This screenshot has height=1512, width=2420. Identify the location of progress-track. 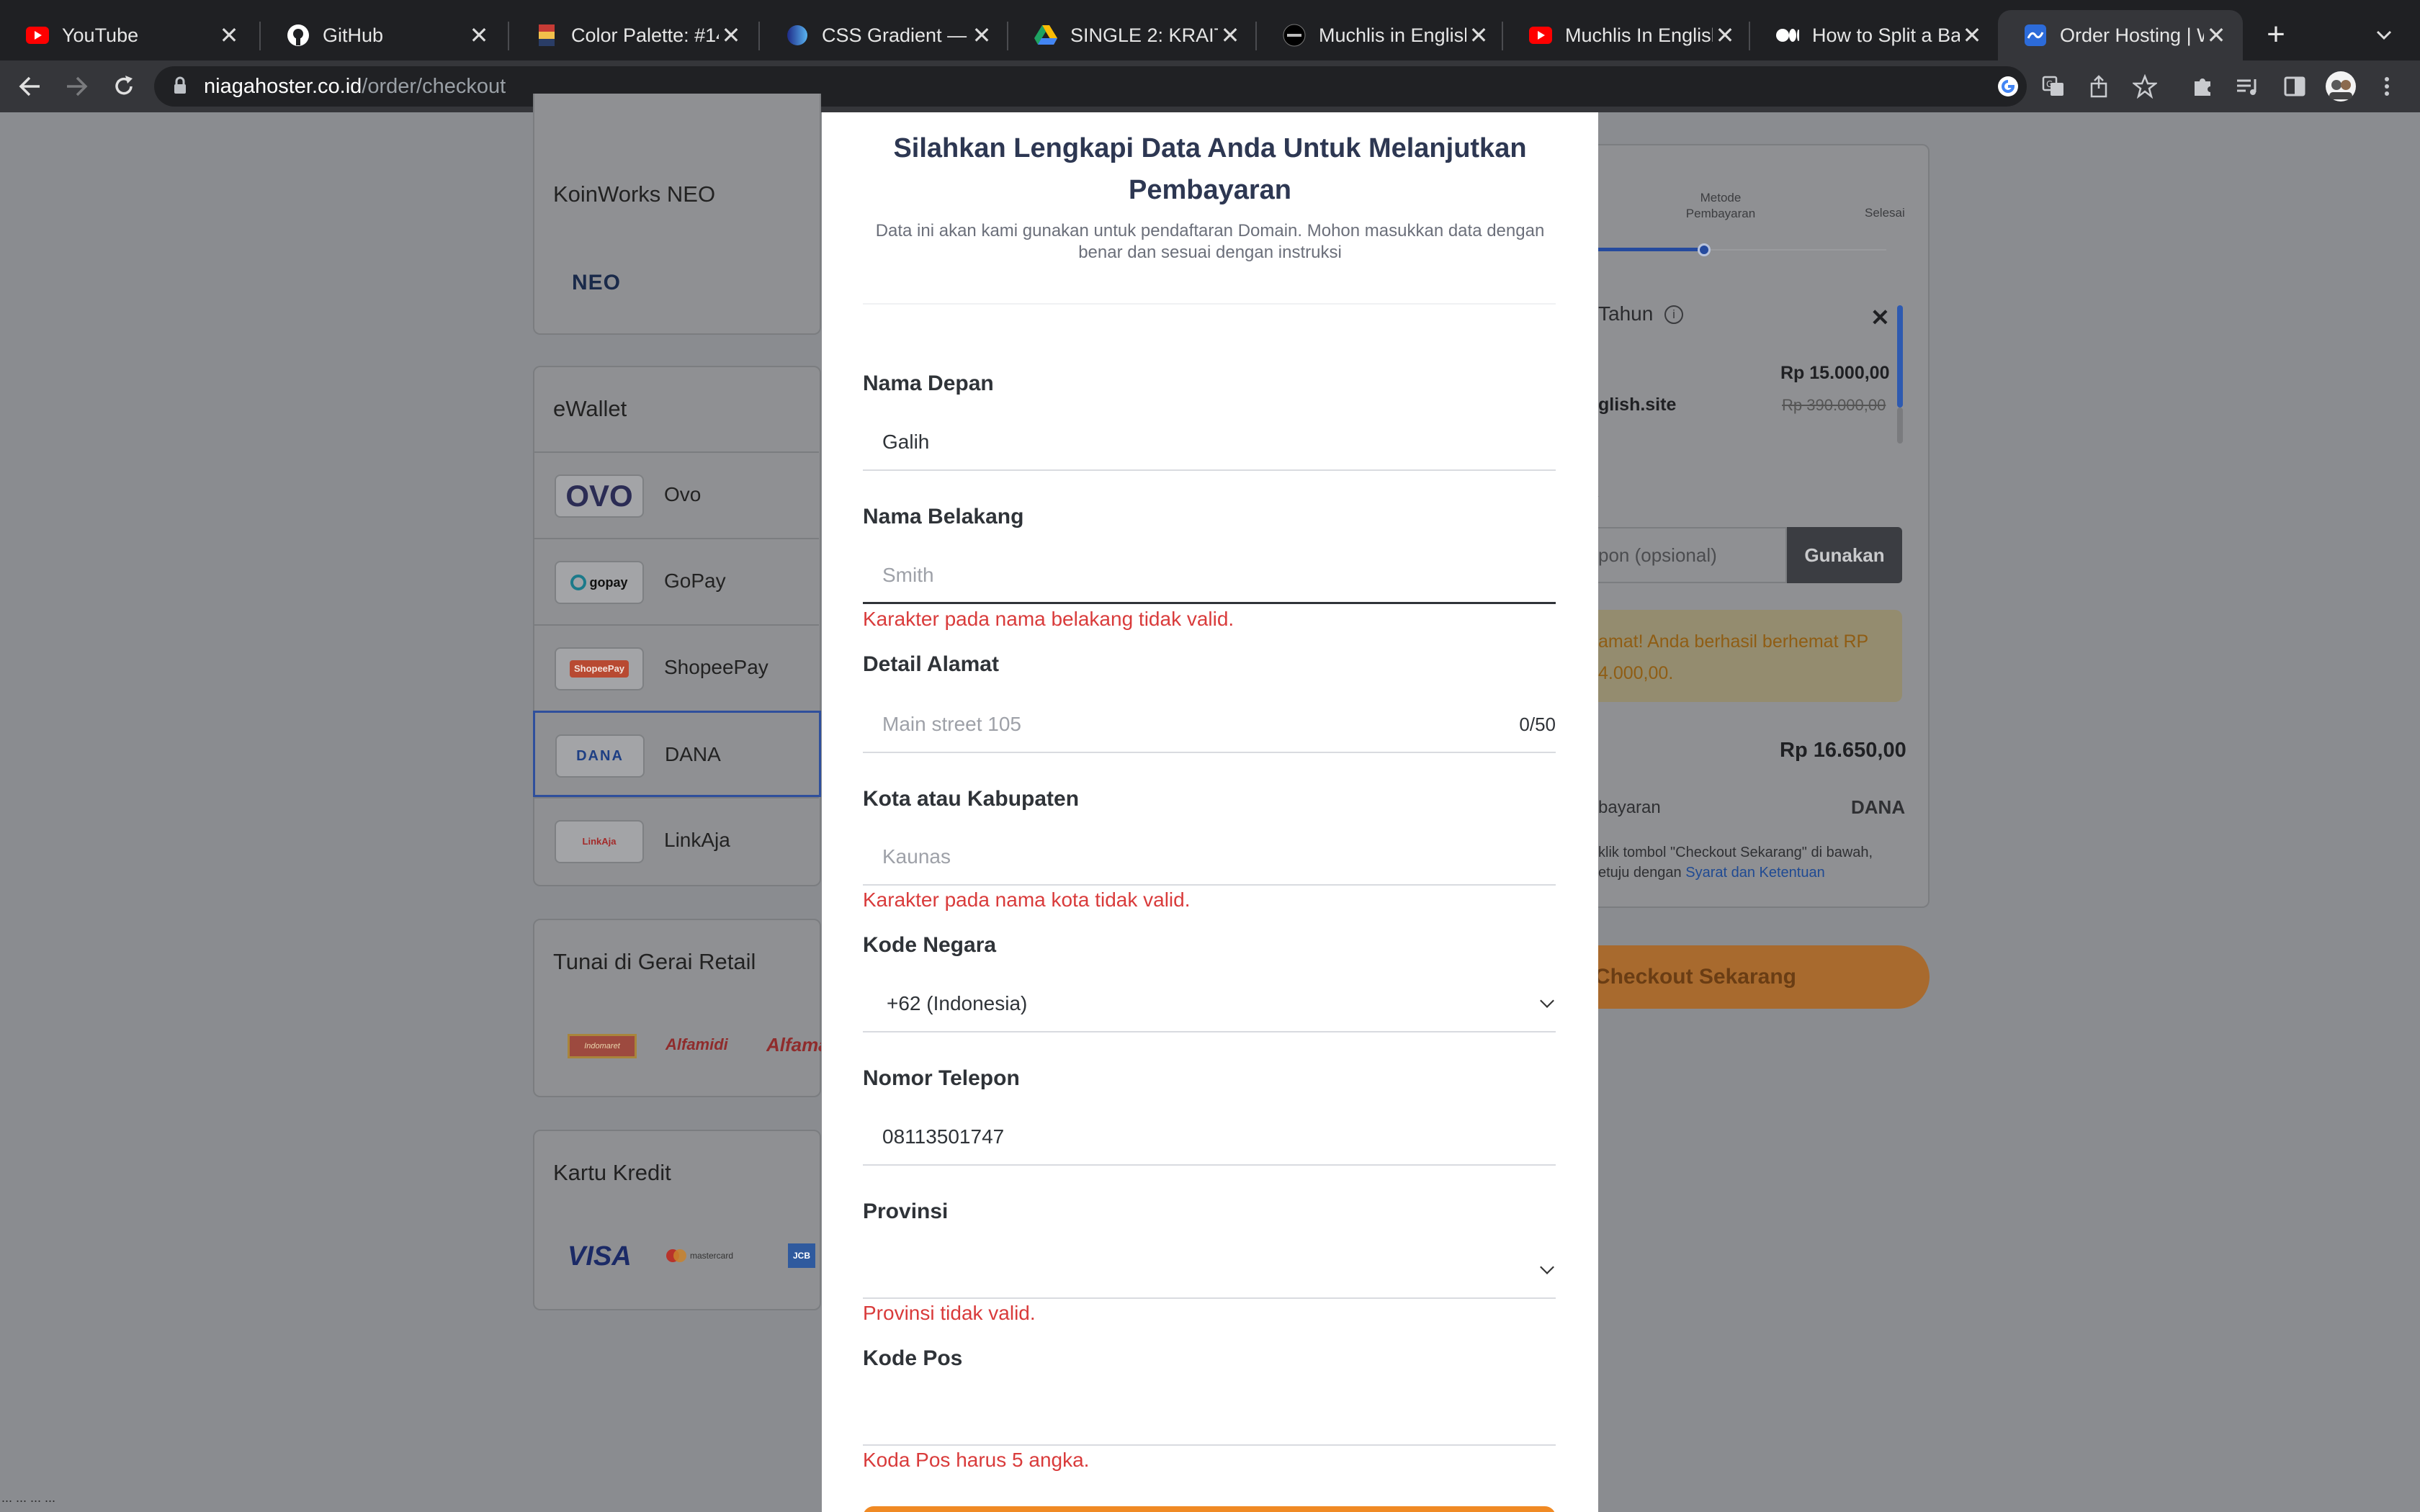
(1795, 250).